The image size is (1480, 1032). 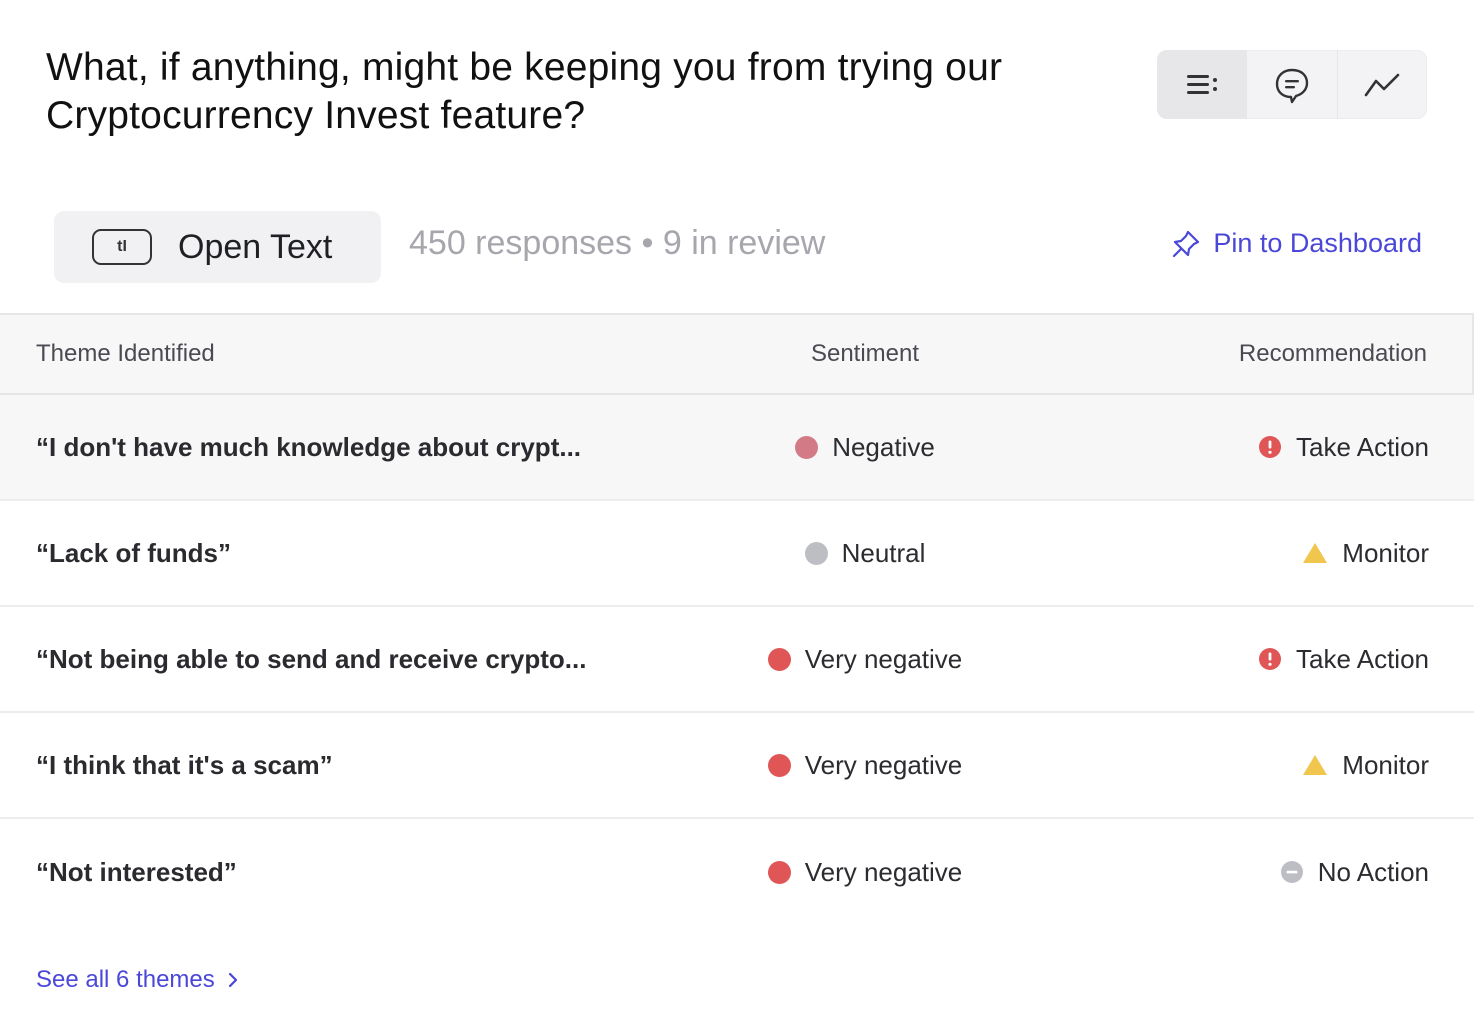 I want to click on pin-icon, so click(x=1186, y=243).